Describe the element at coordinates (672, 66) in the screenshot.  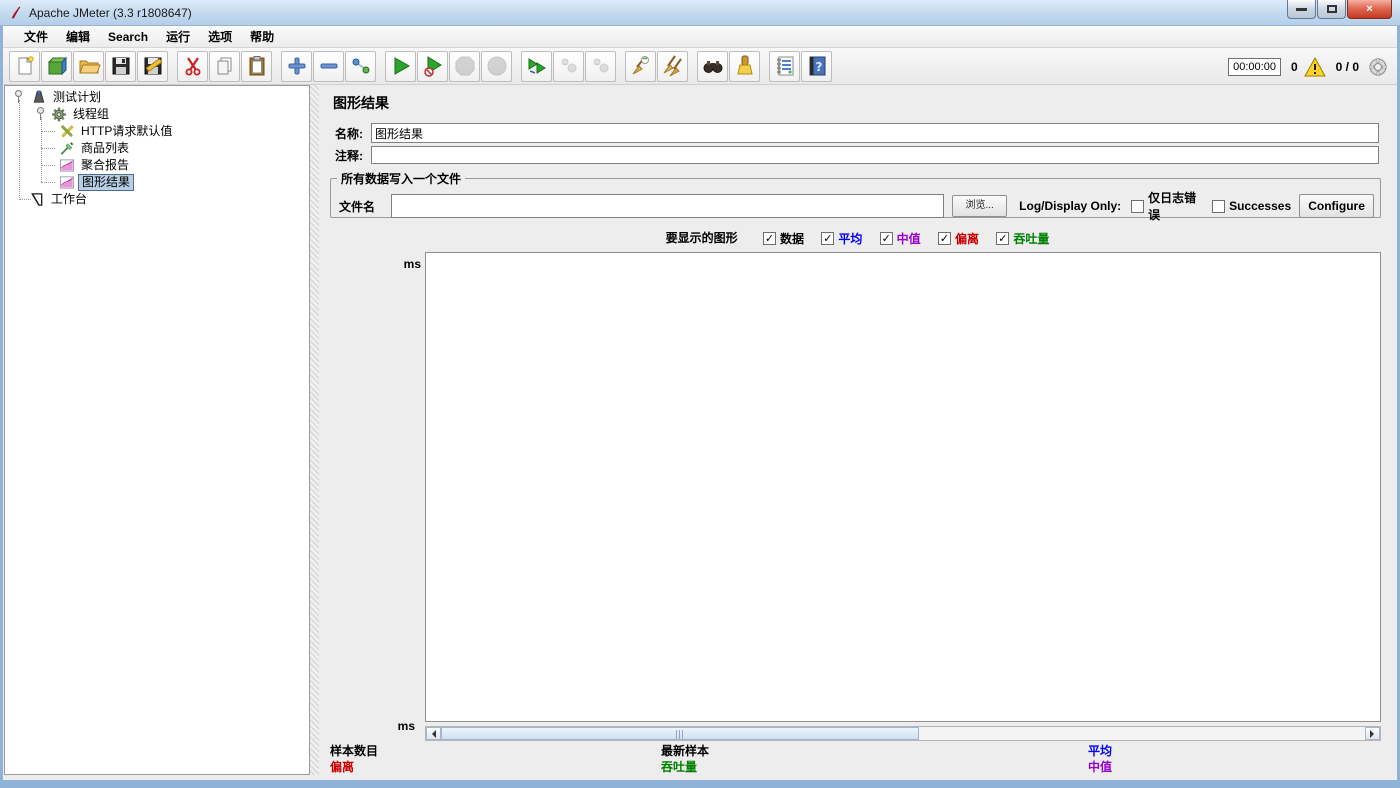
I see `clear-all-button` at that location.